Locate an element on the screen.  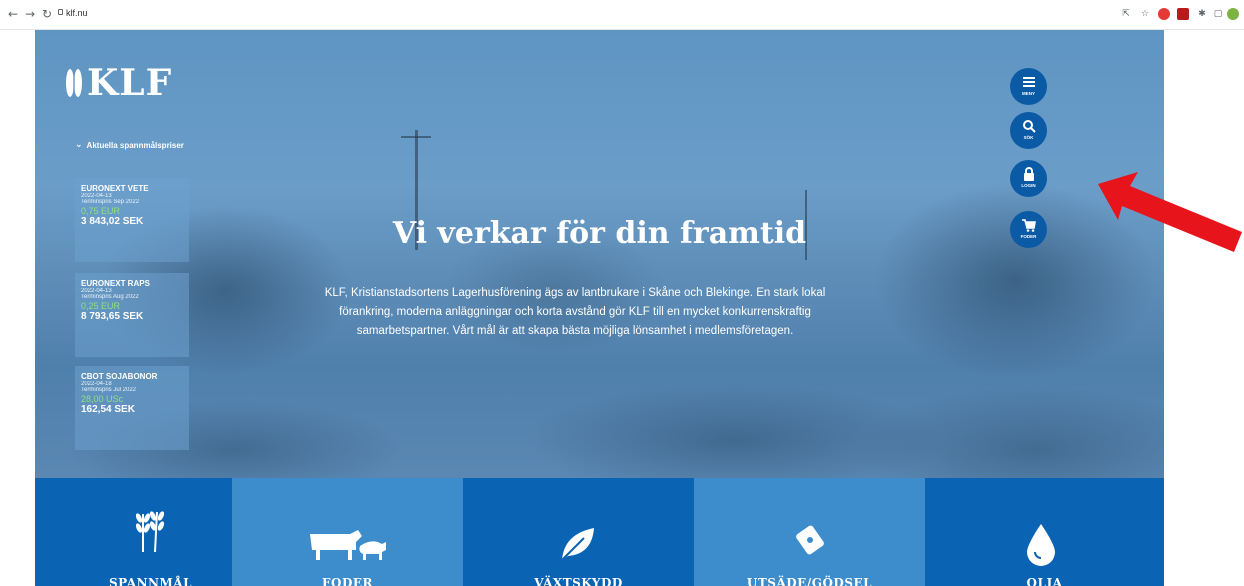
tile-vaxtskydd: VÄXTSKYDD is located at coordinates (578, 532).